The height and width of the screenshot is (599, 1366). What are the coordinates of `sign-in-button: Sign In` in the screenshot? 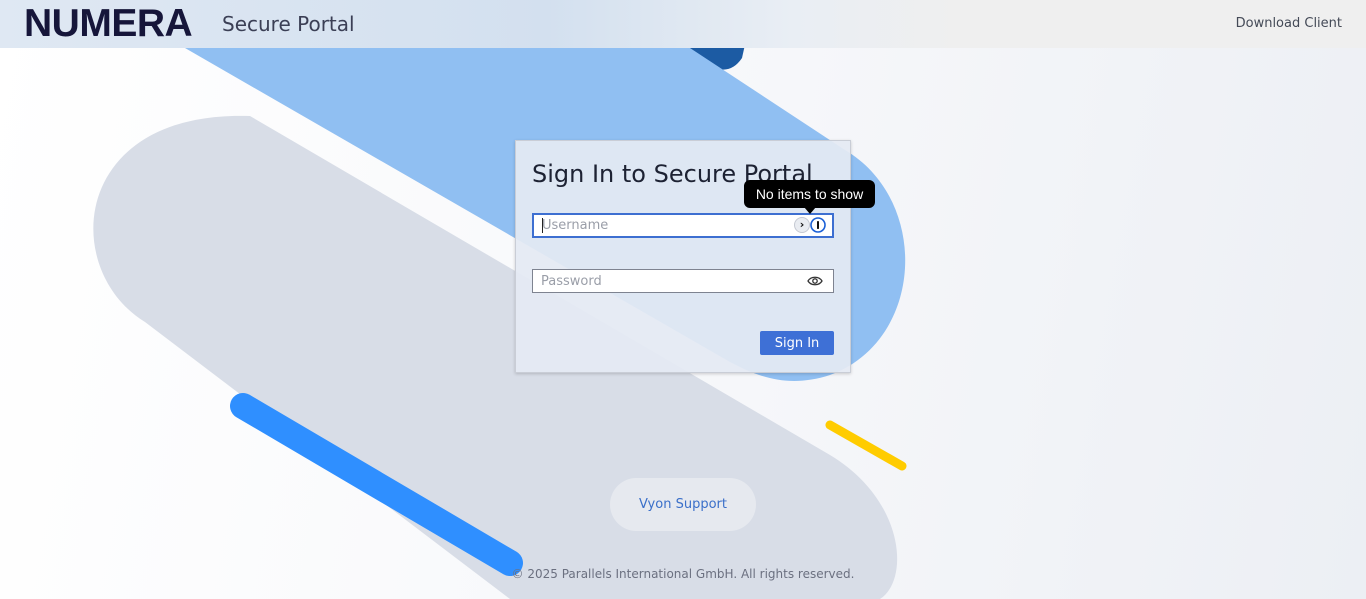 It's located at (797, 343).